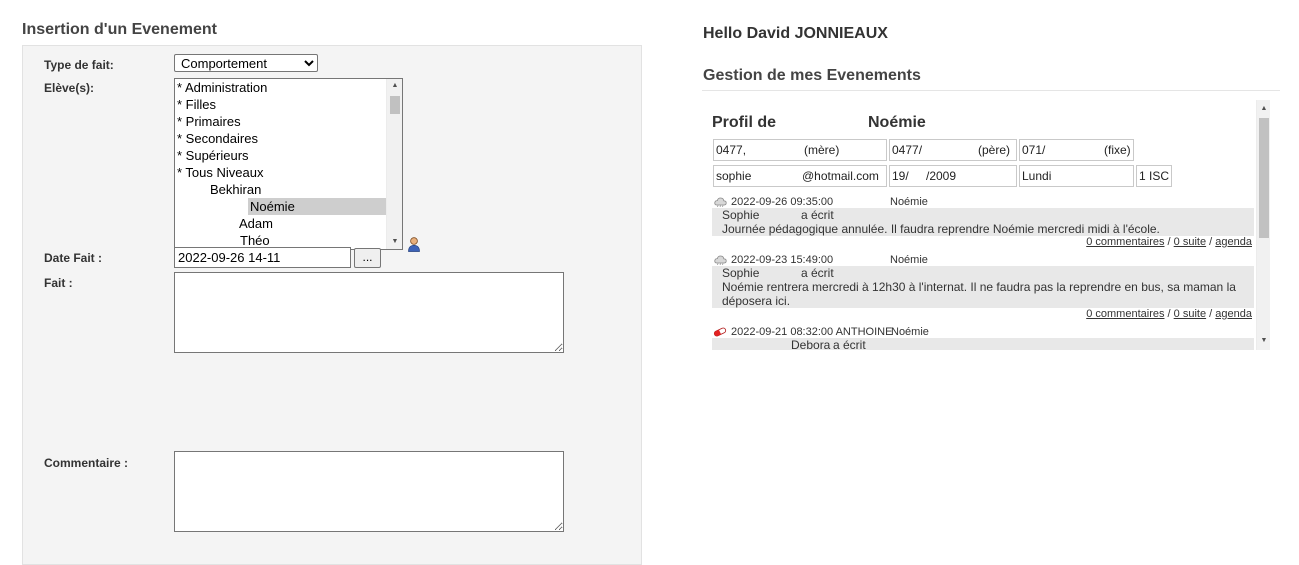  Describe the element at coordinates (720, 330) in the screenshot. I see `pill-icon` at that location.